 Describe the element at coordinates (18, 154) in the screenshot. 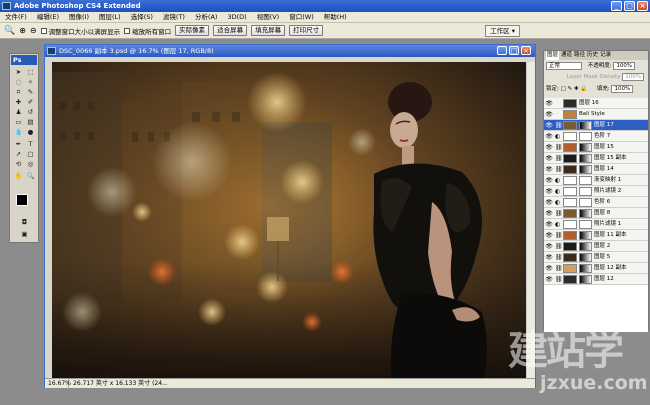

I see `path-selection-tool-icon: ➚` at that location.